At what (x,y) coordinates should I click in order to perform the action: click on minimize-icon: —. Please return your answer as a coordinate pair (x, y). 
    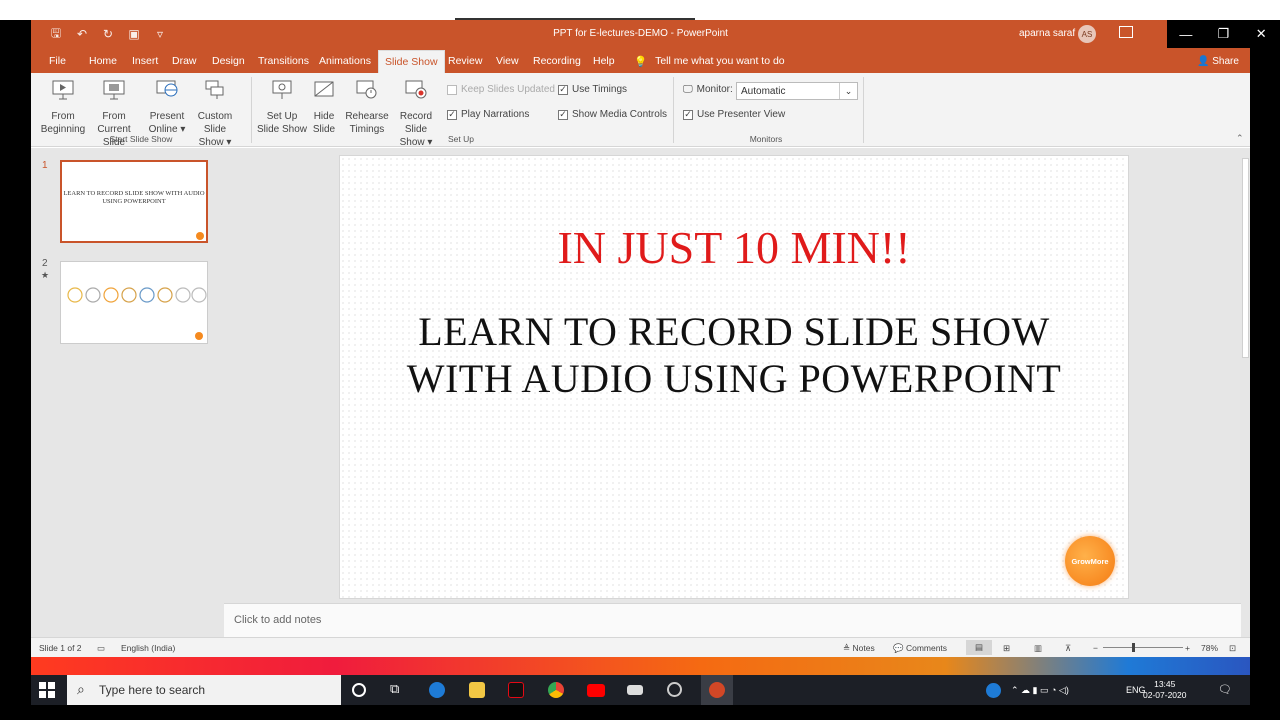
    Looking at the image, I should click on (1186, 34).